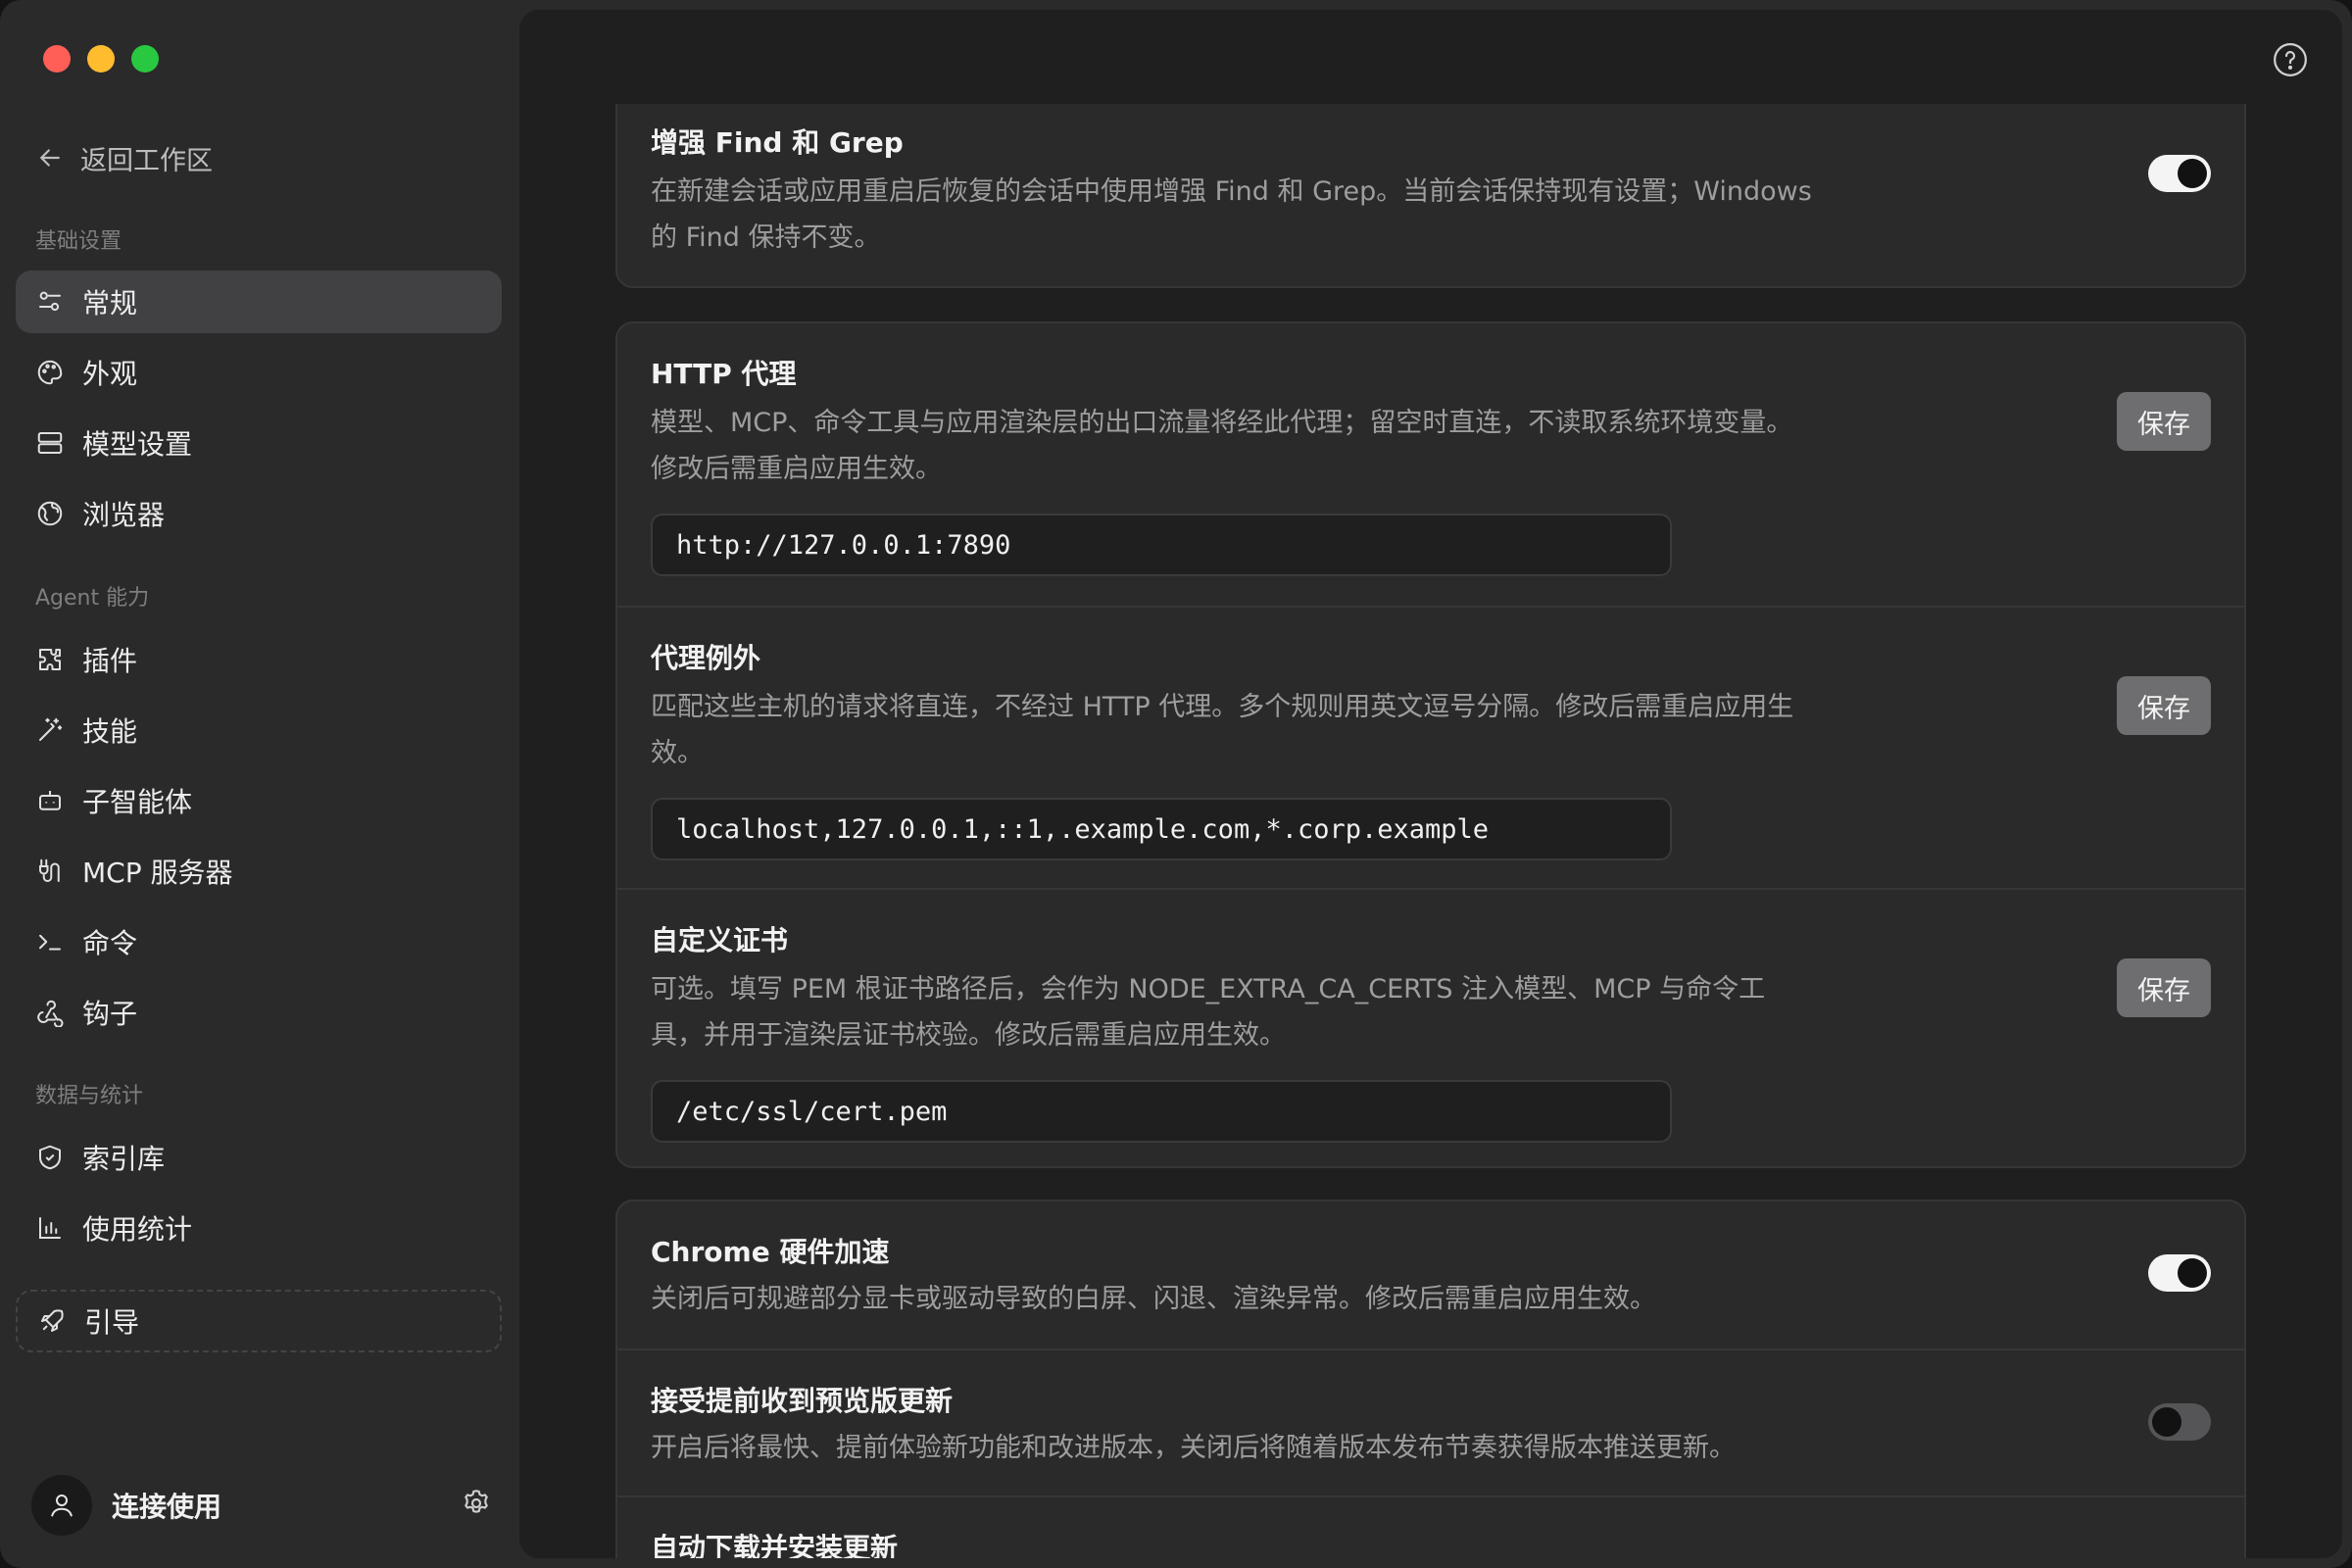 The height and width of the screenshot is (1568, 2352). I want to click on sidebar-item-hooks: 钩子, so click(259, 1012).